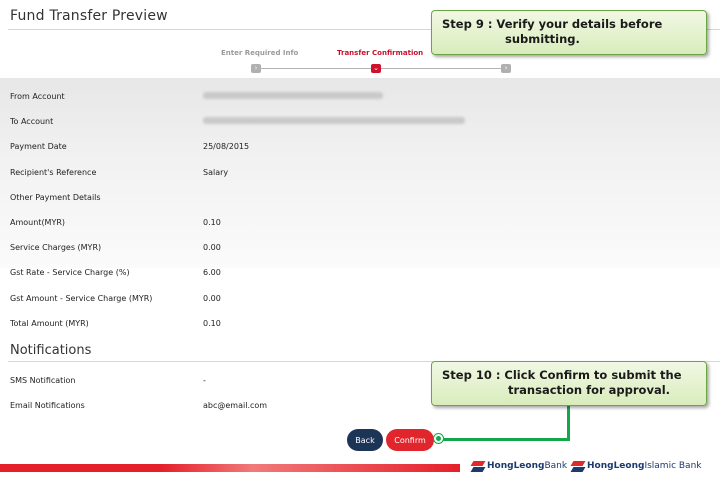 This screenshot has width=720, height=480. I want to click on callout-connector-vertical, so click(568, 423).